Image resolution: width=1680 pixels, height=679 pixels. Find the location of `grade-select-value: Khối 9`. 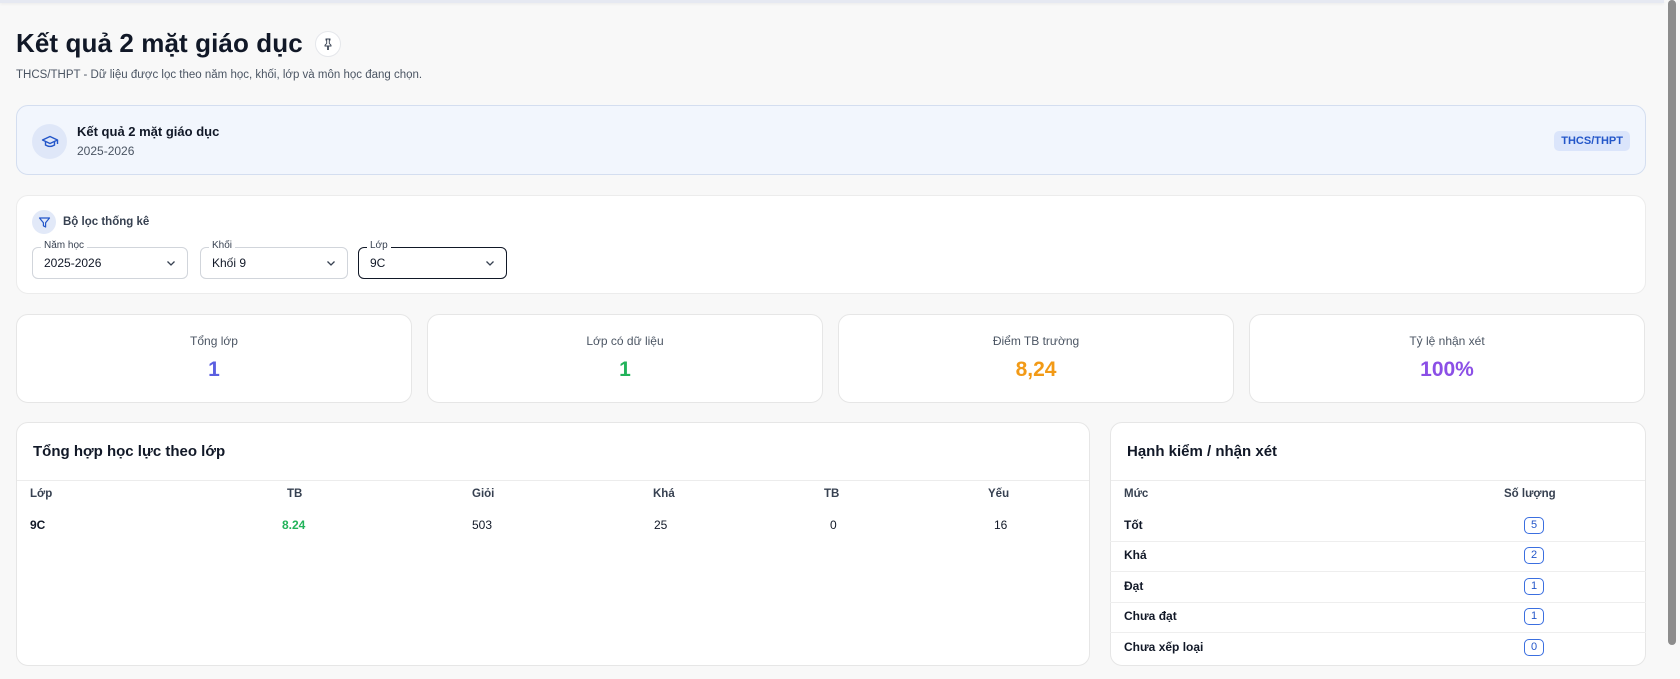

grade-select-value: Khối 9 is located at coordinates (229, 263).